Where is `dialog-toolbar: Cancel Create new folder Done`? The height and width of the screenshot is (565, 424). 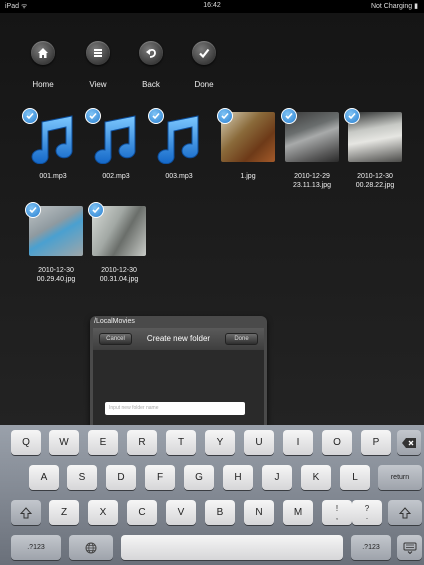 dialog-toolbar: Cancel Create new folder Done is located at coordinates (178, 339).